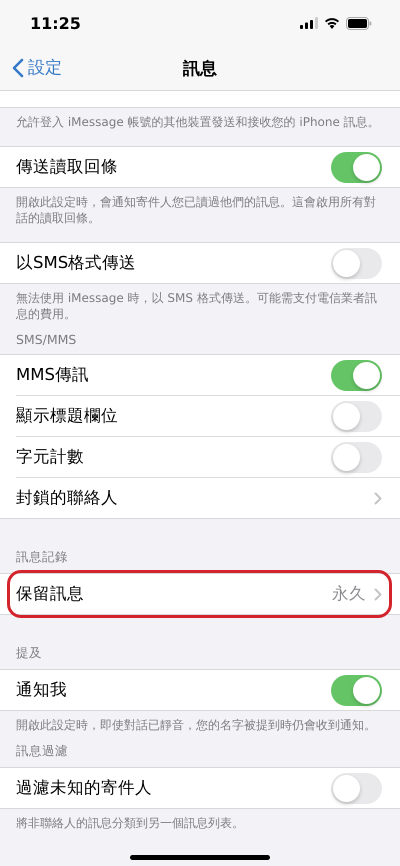 This screenshot has height=866, width=400. Describe the element at coordinates (50, 594) in the screenshot. I see `setting-label: 保留訊息` at that location.